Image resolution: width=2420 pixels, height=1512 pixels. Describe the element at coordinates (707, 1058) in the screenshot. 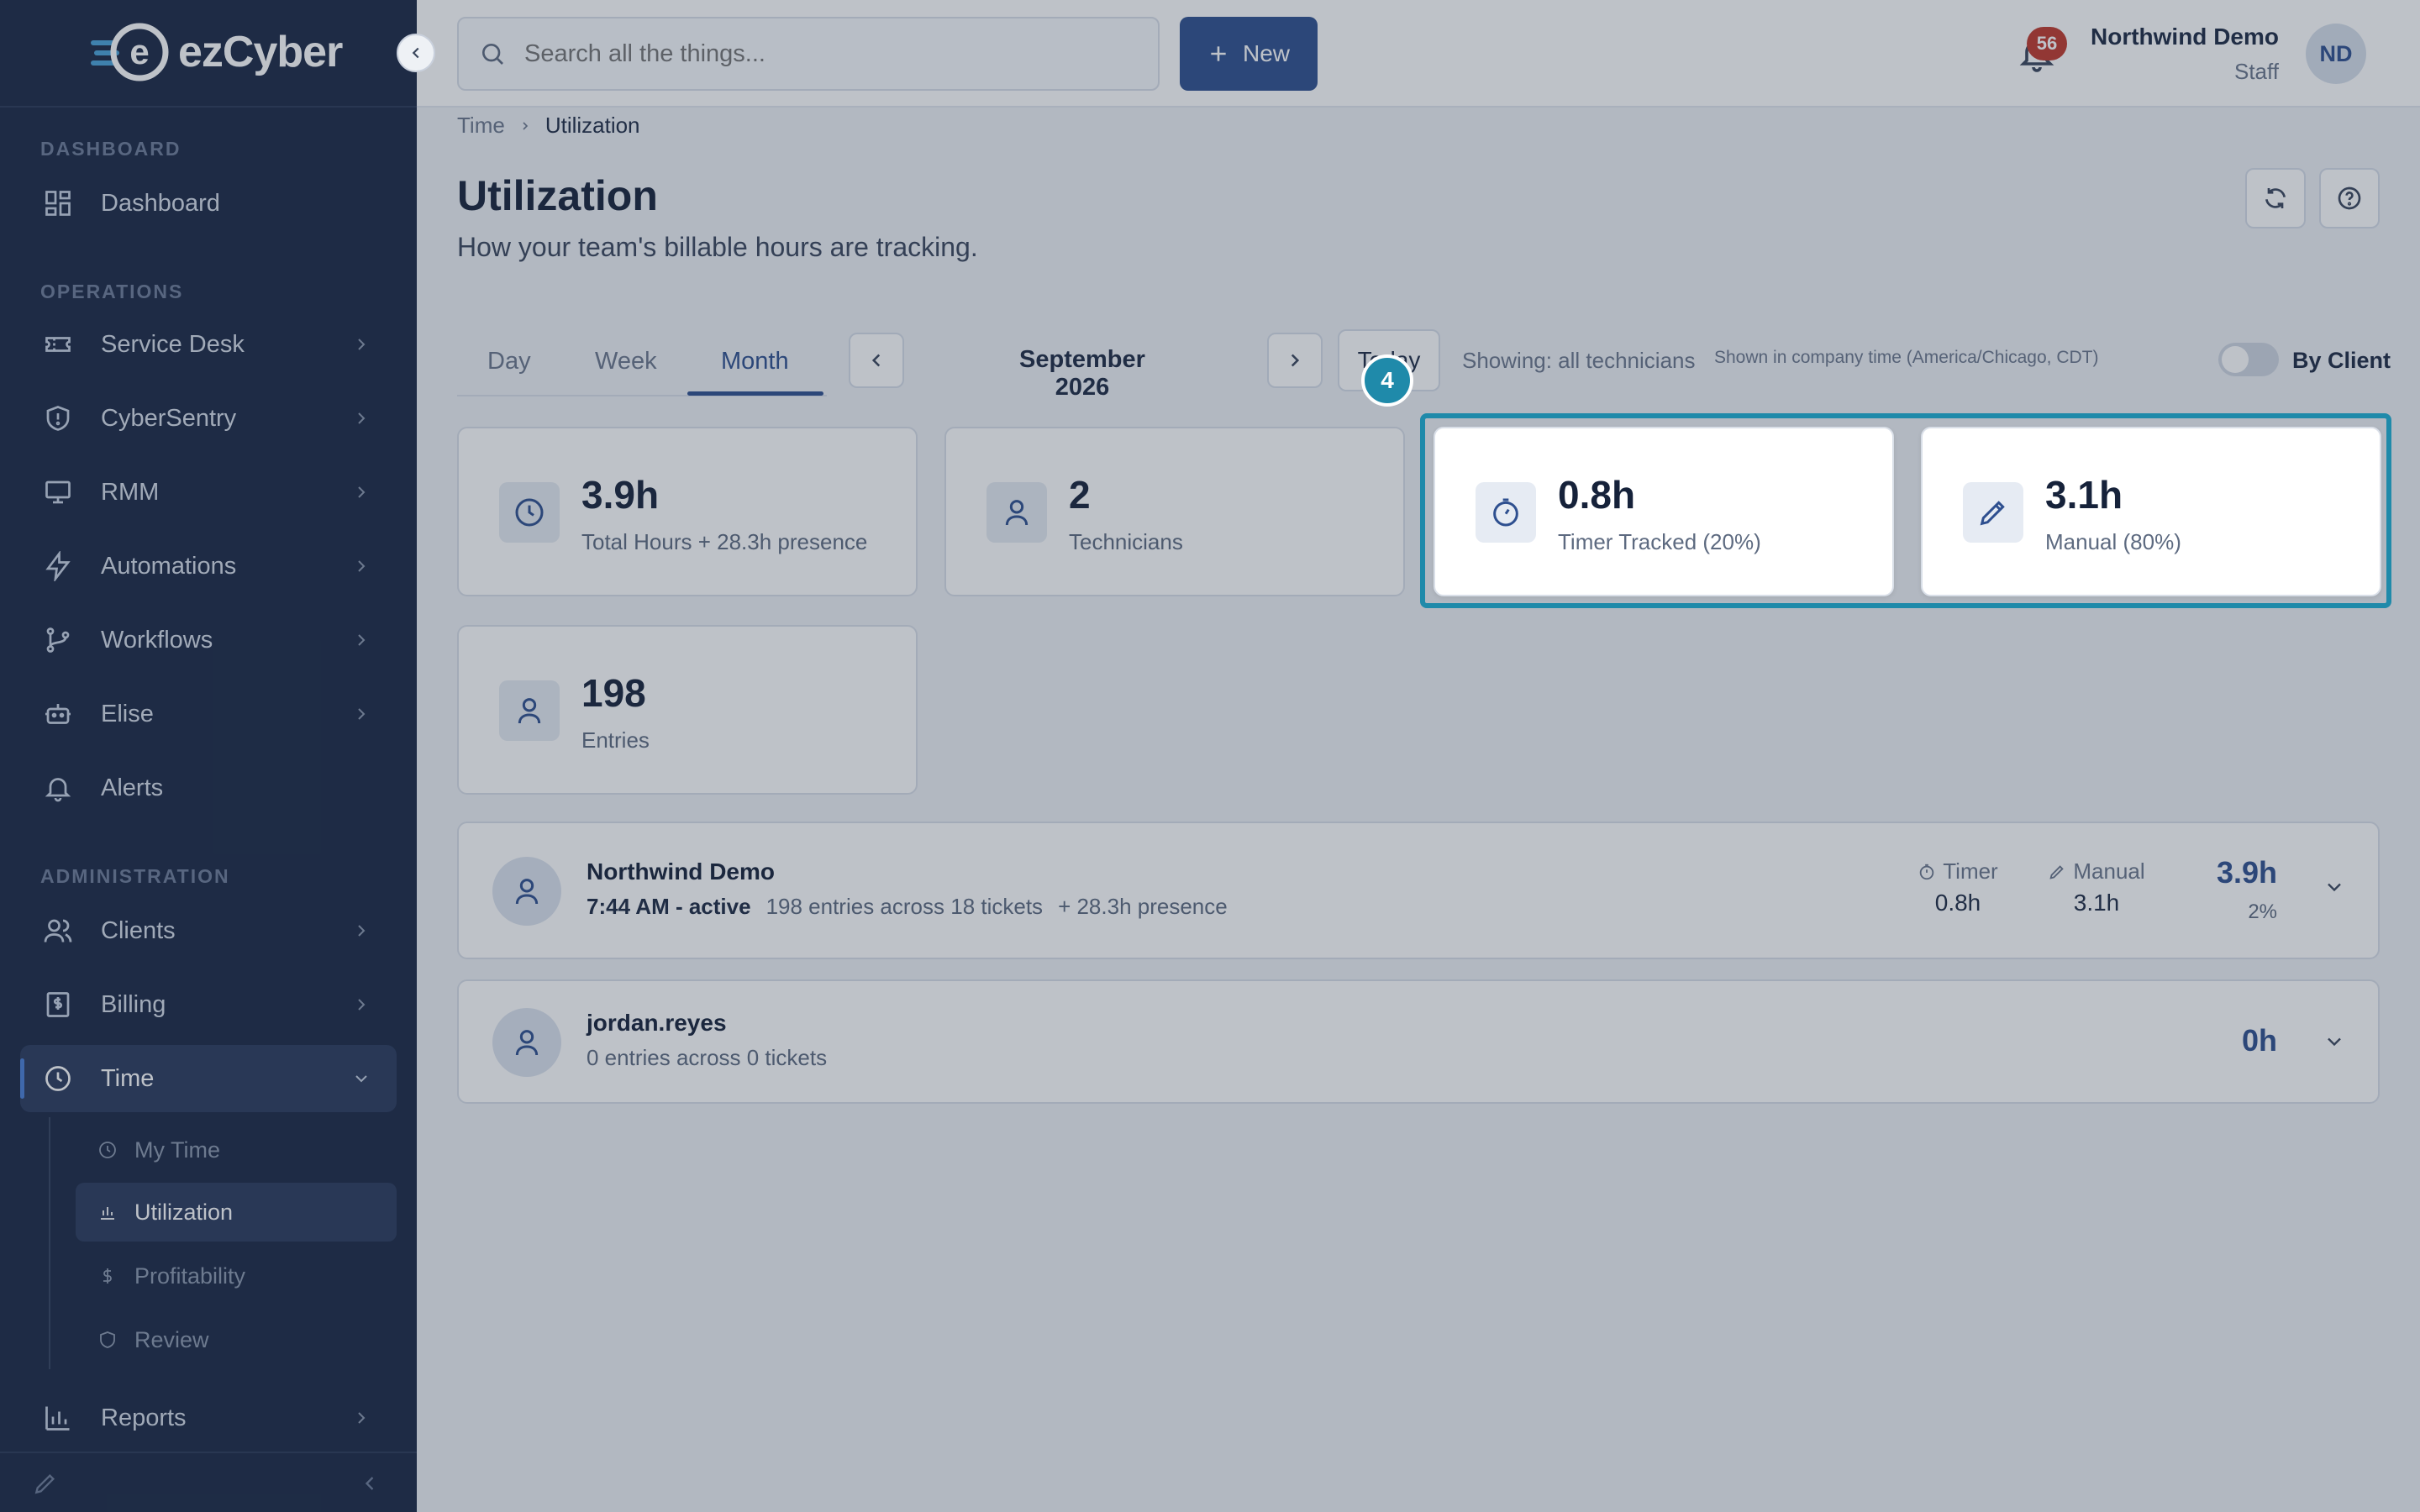

I see `technician-meta: 0 entries across 0 tickets` at that location.